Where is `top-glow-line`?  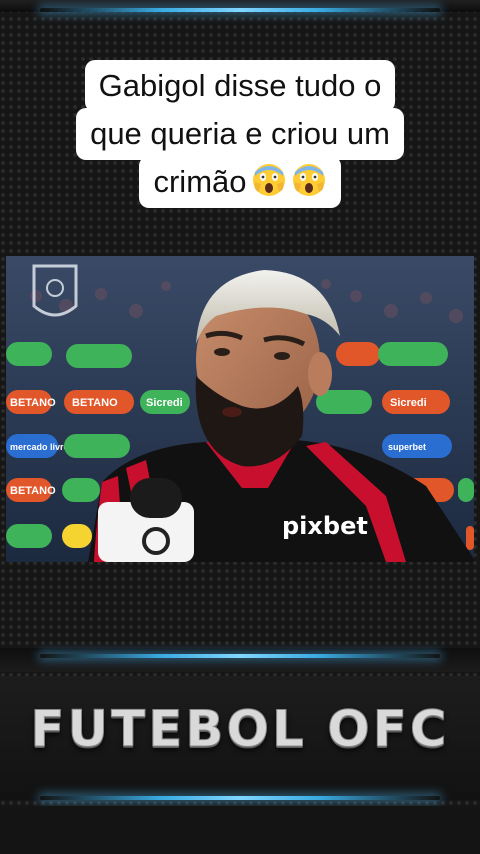 top-glow-line is located at coordinates (240, 10).